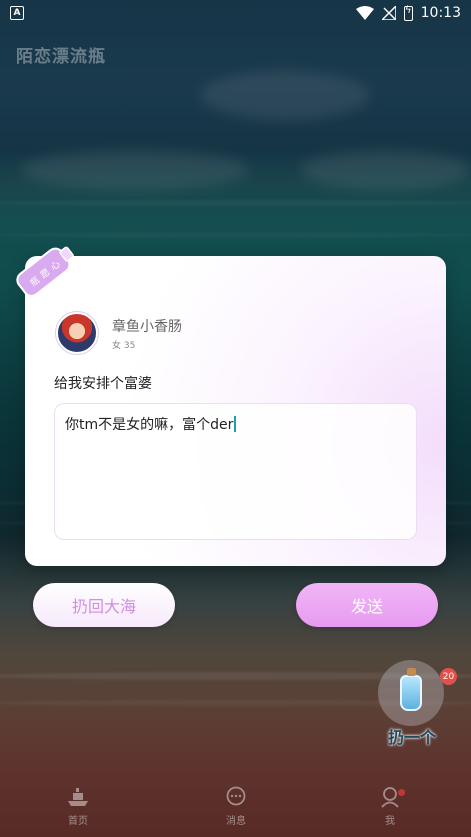 This screenshot has width=471, height=837. I want to click on wish-bottle-tag-icon: 瓶 愿 心, so click(45, 271).